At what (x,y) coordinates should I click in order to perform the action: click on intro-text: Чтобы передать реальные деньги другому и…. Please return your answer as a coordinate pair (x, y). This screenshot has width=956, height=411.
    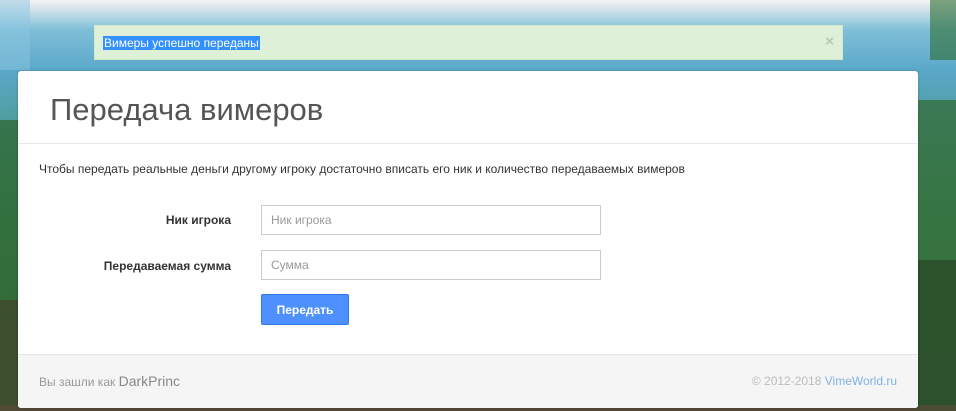
    Looking at the image, I should click on (362, 169).